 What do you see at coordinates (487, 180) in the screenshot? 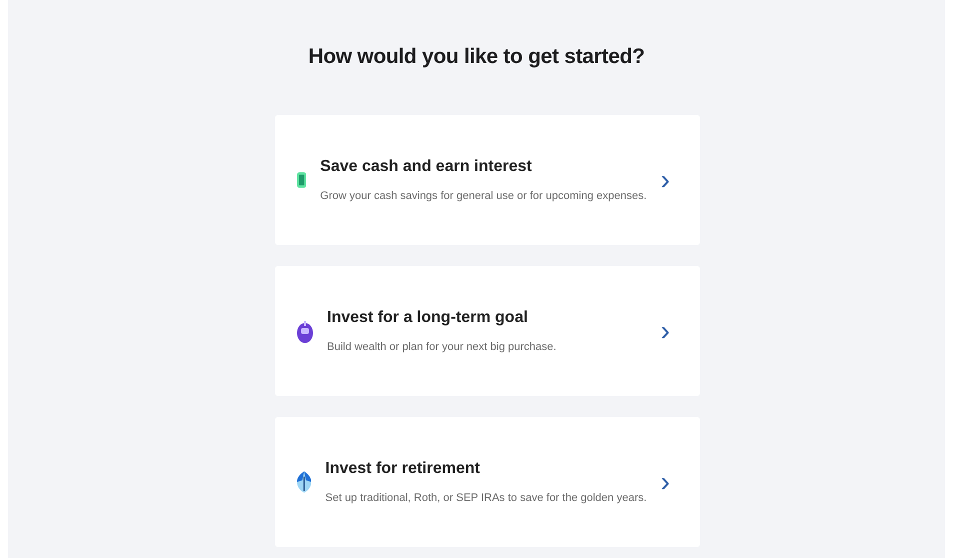
I see `option-card: Save cash and earn interest Grow your cash savings for general use or for upcoming expenses. ›` at bounding box center [487, 180].